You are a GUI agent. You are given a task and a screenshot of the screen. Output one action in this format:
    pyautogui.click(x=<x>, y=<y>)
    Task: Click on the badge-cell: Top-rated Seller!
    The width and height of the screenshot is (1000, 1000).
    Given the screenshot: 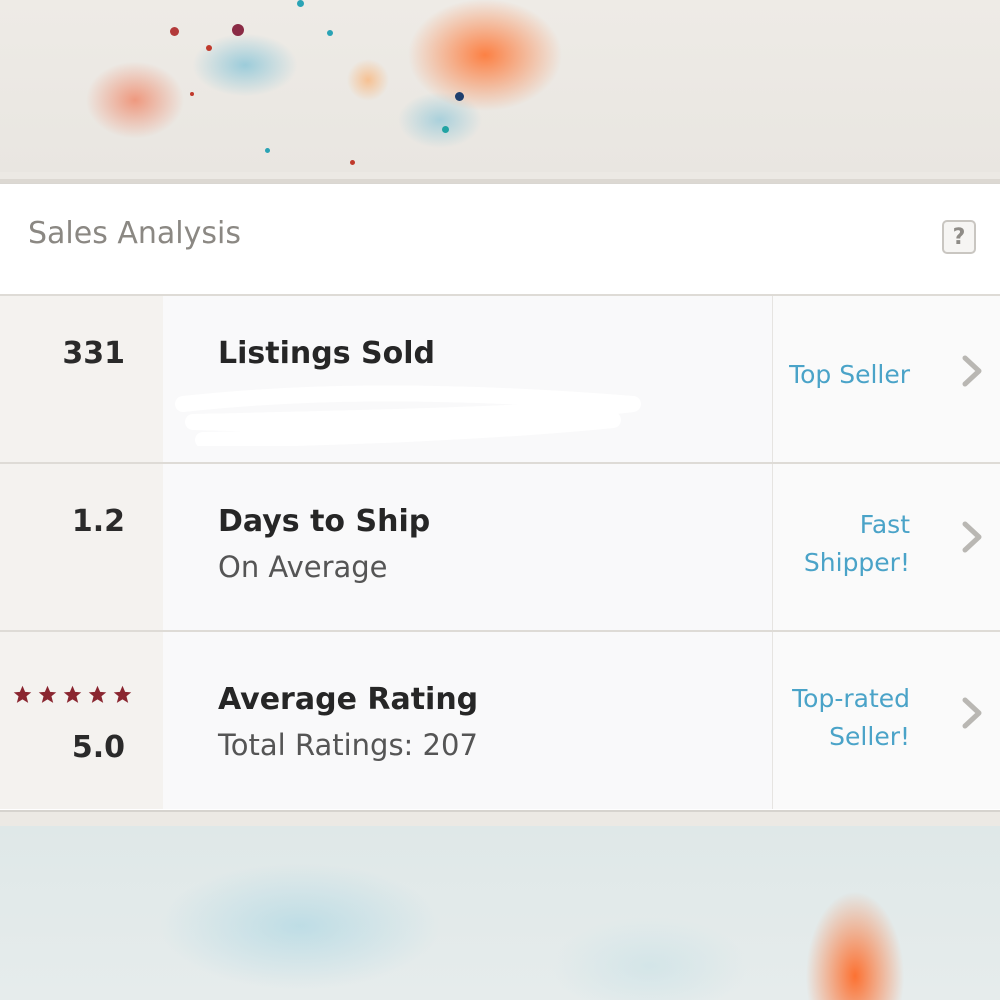 What is the action you would take?
    pyautogui.click(x=886, y=720)
    